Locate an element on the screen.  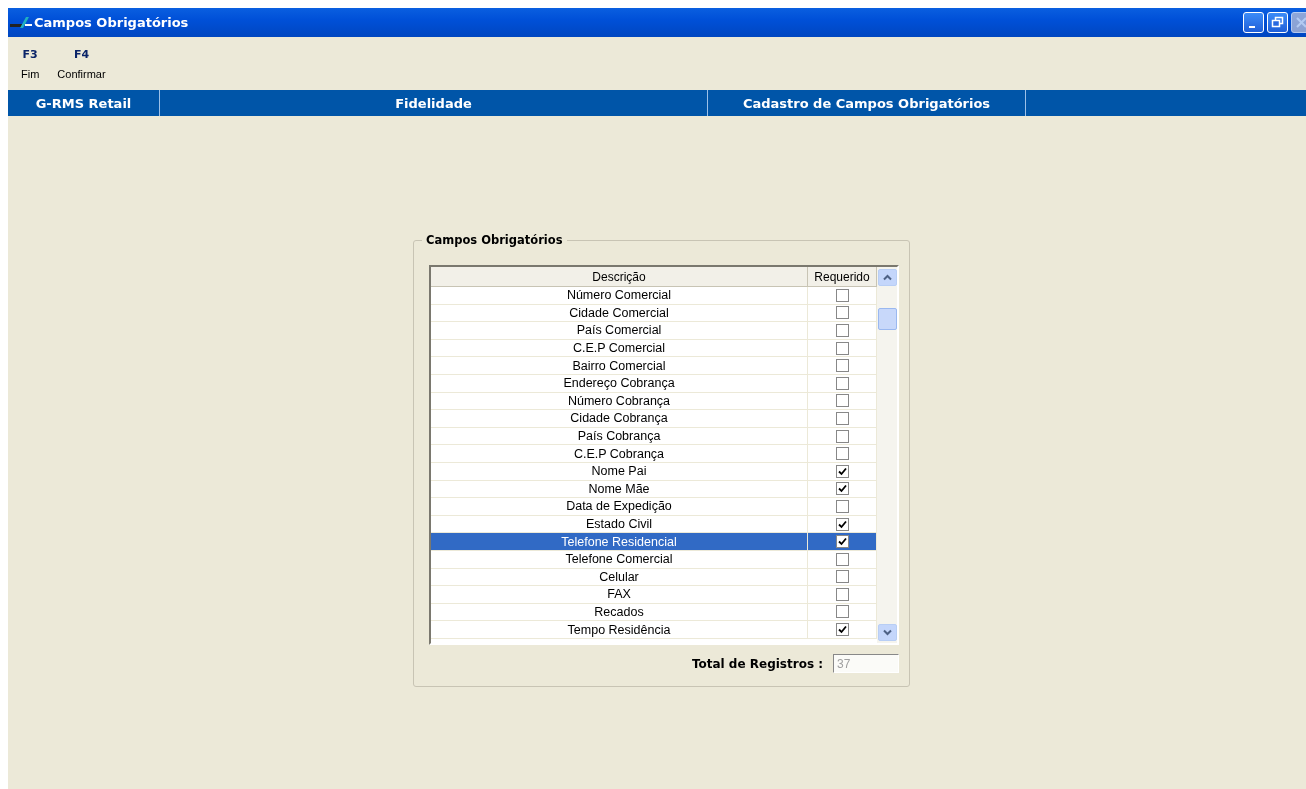
scroll-up-icon is located at coordinates (887, 277).